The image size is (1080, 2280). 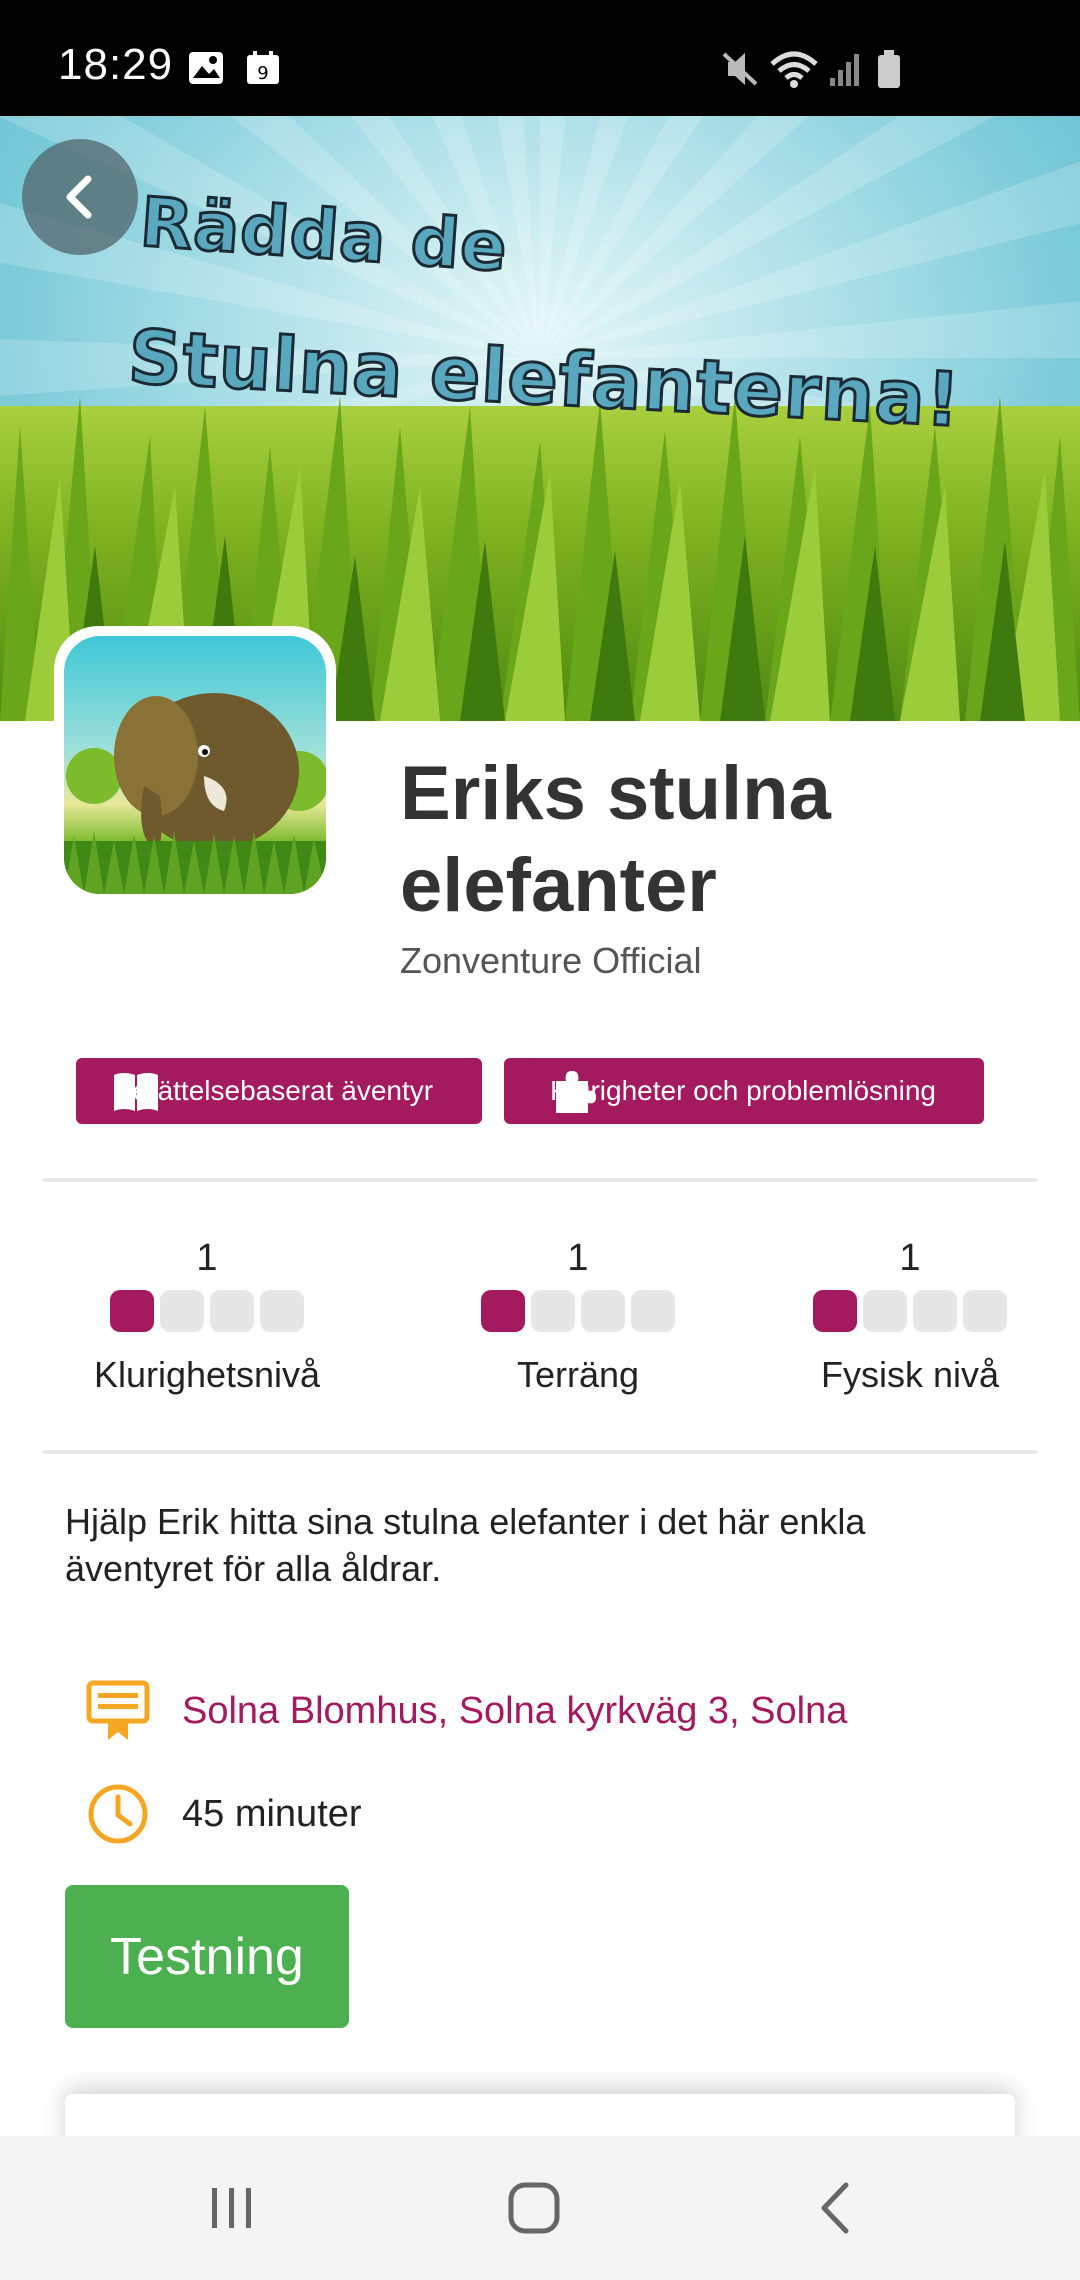 I want to click on back-nav-icon, so click(x=835, y=2208).